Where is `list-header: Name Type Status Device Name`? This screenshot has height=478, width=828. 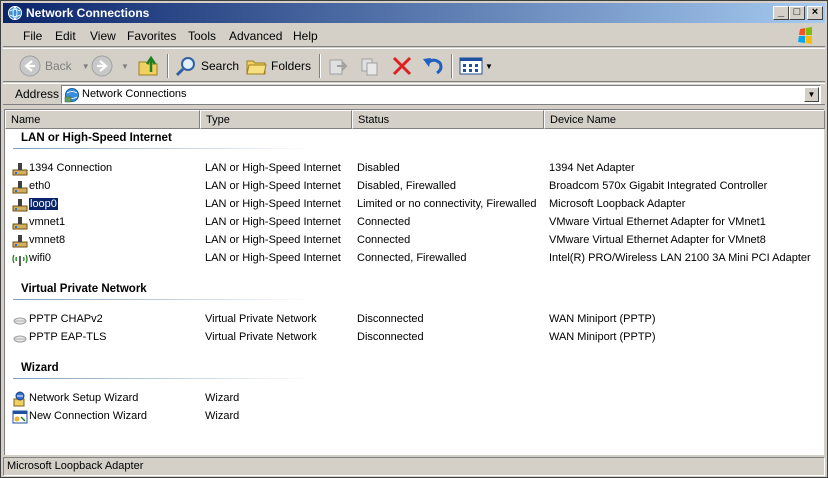
list-header: Name Type Status Device Name is located at coordinates (415, 119).